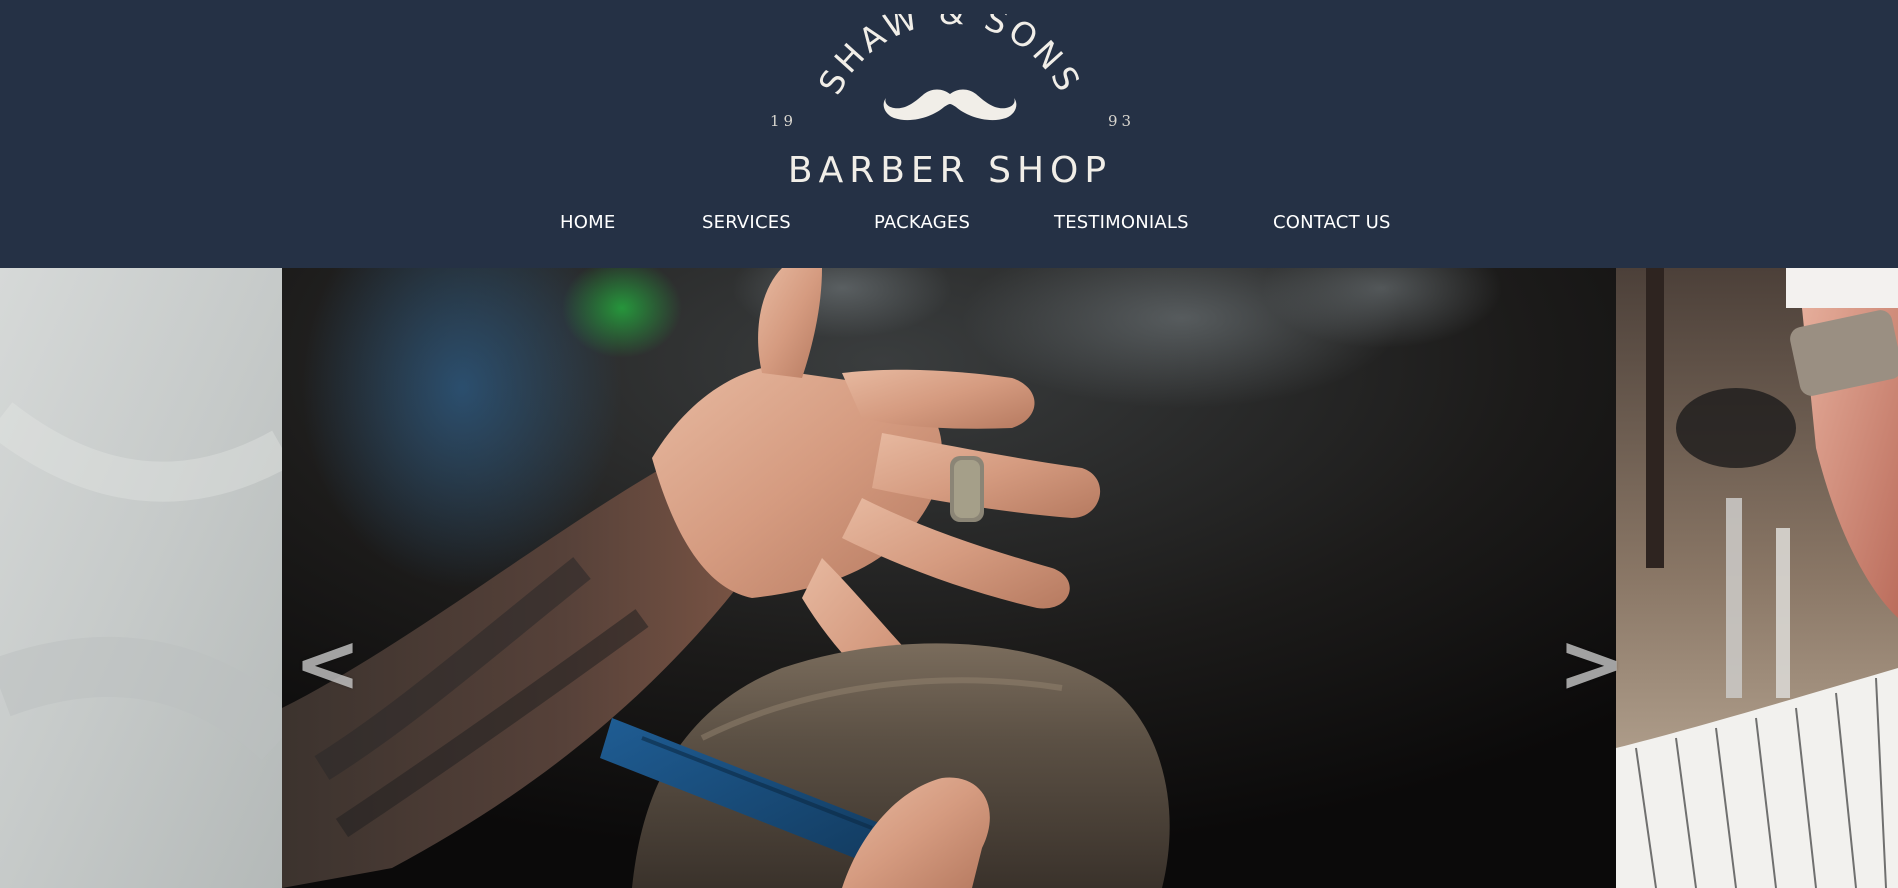  I want to click on logo-year-right: 93, so click(1122, 121).